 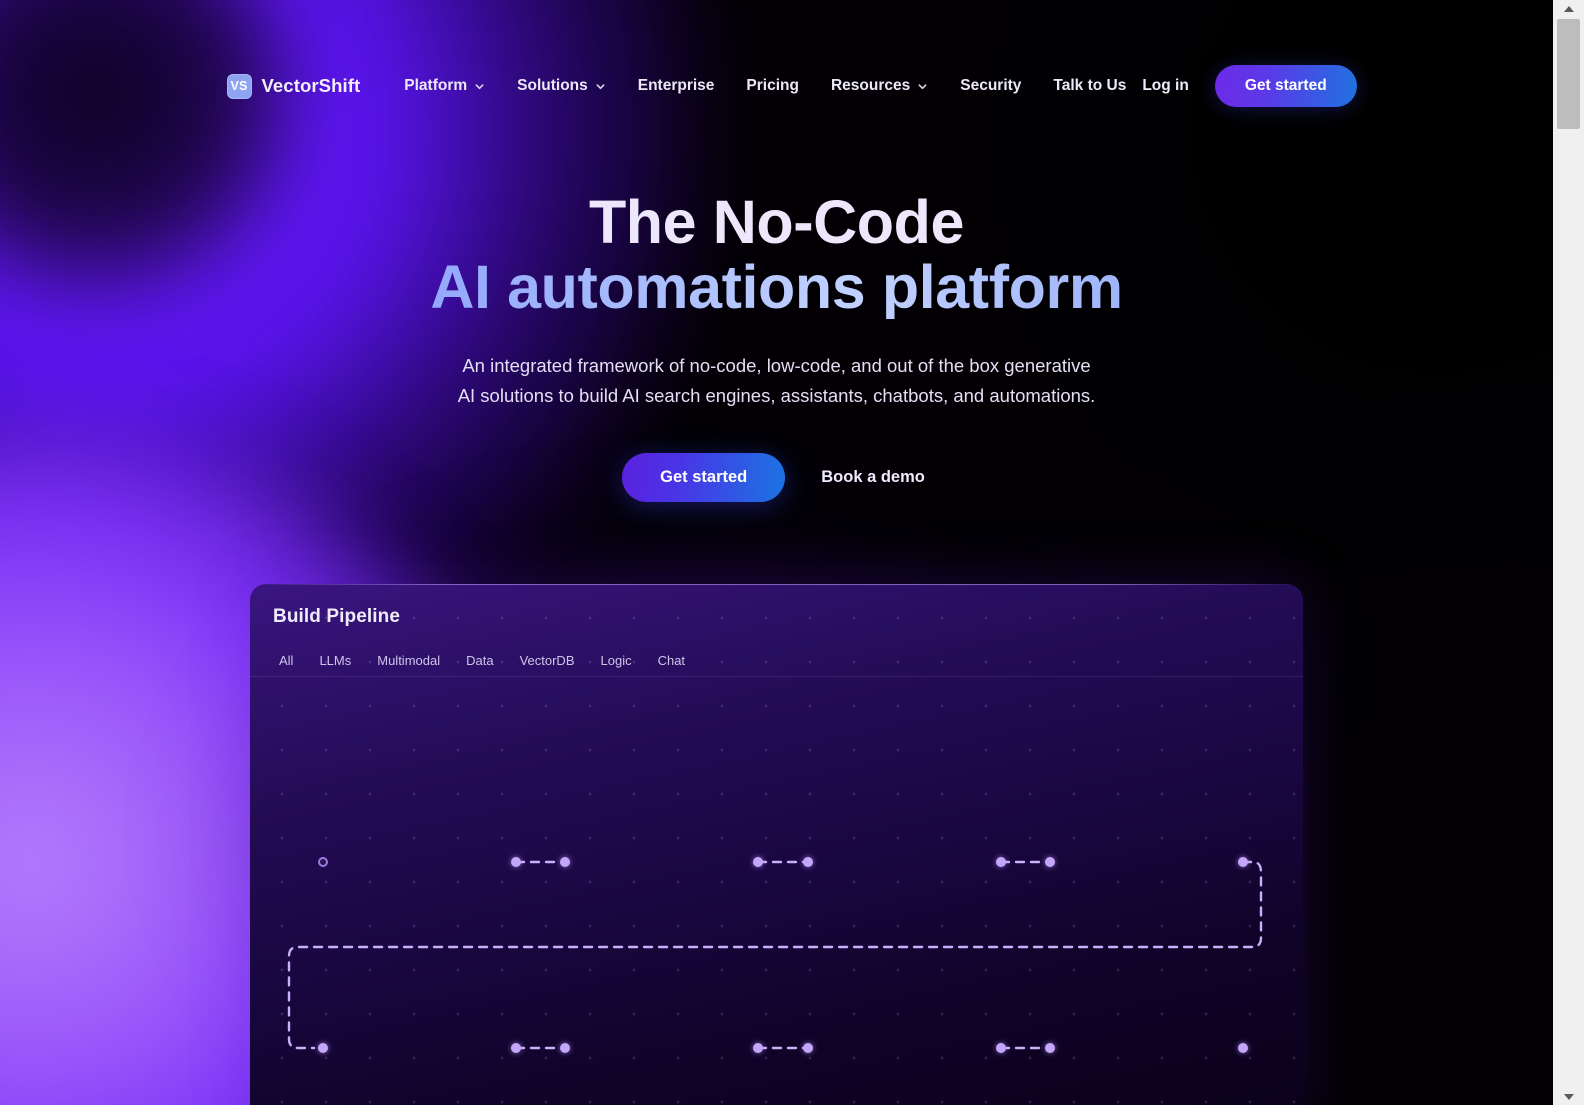 I want to click on brand-name: VectorShift, so click(x=311, y=85).